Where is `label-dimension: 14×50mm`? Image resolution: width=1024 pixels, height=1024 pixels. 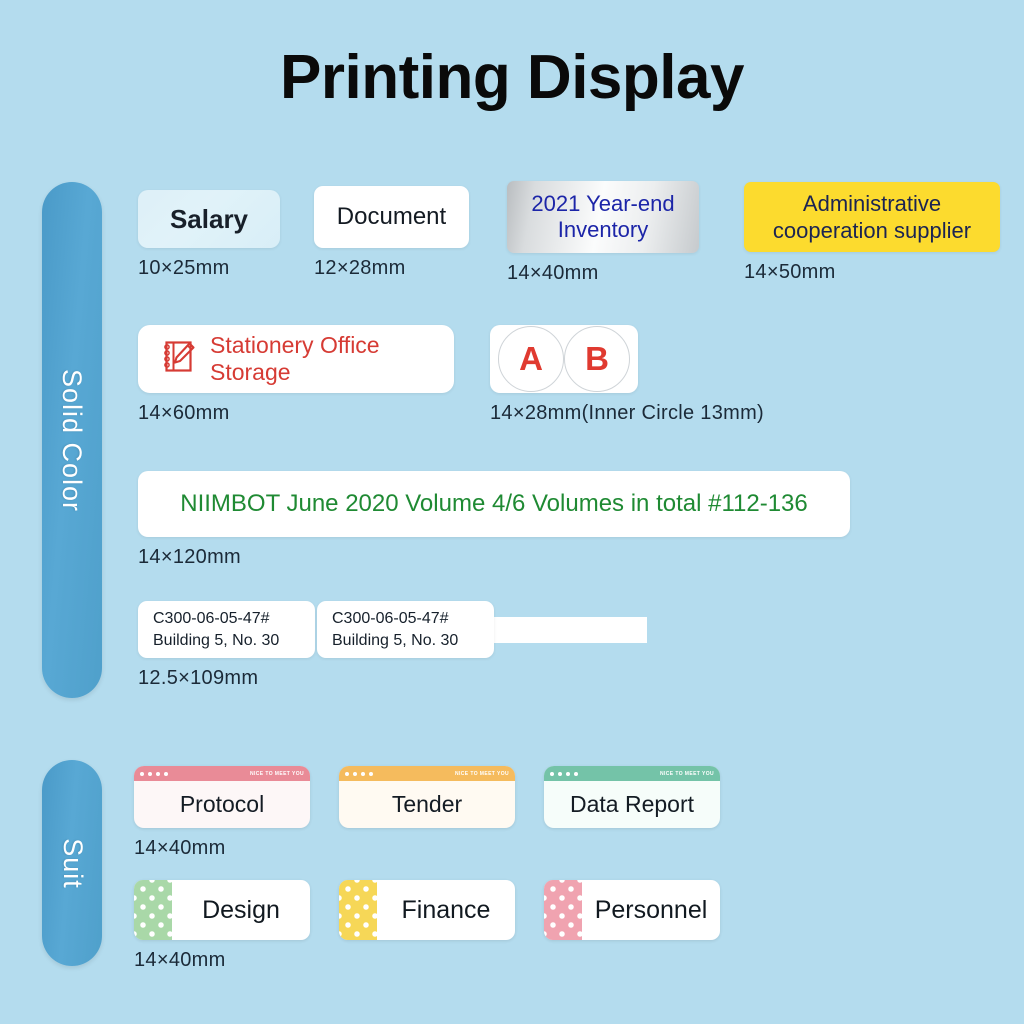 label-dimension: 14×50mm is located at coordinates (790, 272).